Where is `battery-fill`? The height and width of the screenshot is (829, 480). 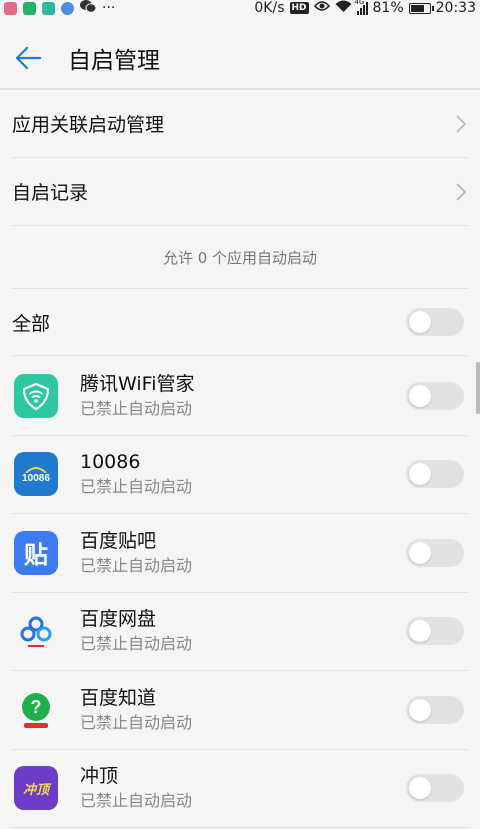
battery-fill is located at coordinates (417, 8).